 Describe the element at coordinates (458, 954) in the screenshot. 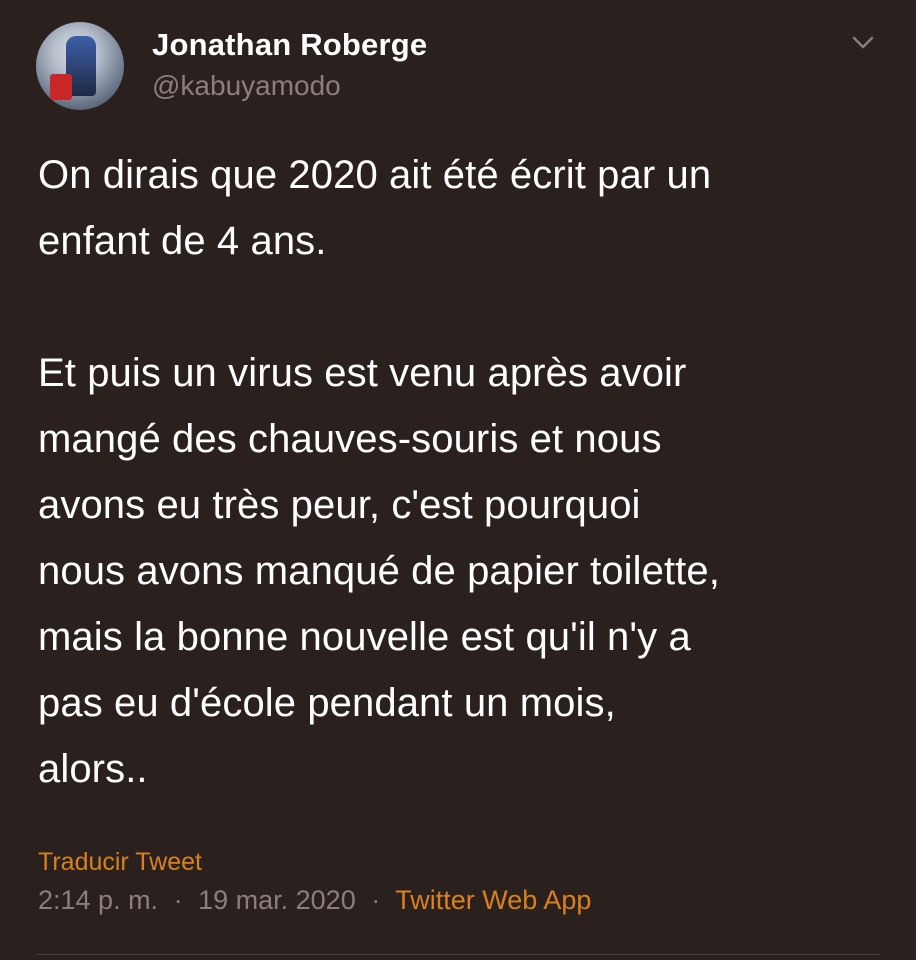

I see `divider` at that location.